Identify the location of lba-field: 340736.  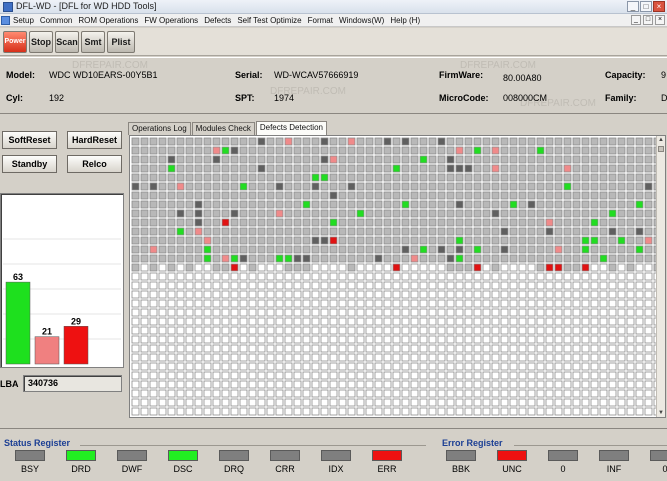
(72, 383).